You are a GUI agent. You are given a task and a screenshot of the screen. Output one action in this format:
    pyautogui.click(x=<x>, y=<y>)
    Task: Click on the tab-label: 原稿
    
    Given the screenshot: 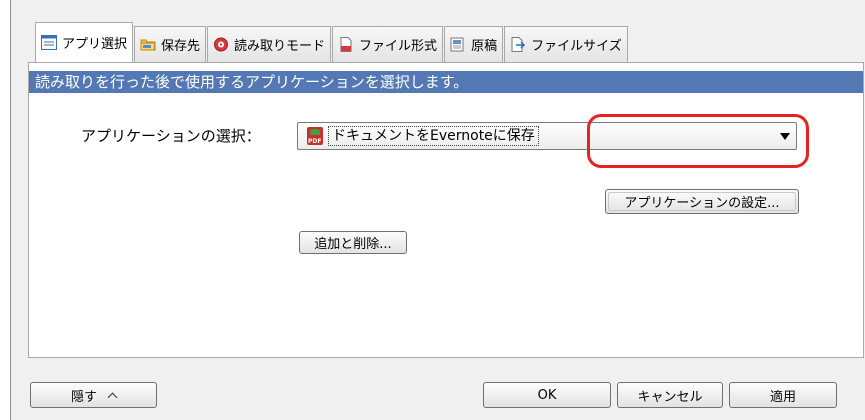 What is the action you would take?
    pyautogui.click(x=484, y=46)
    